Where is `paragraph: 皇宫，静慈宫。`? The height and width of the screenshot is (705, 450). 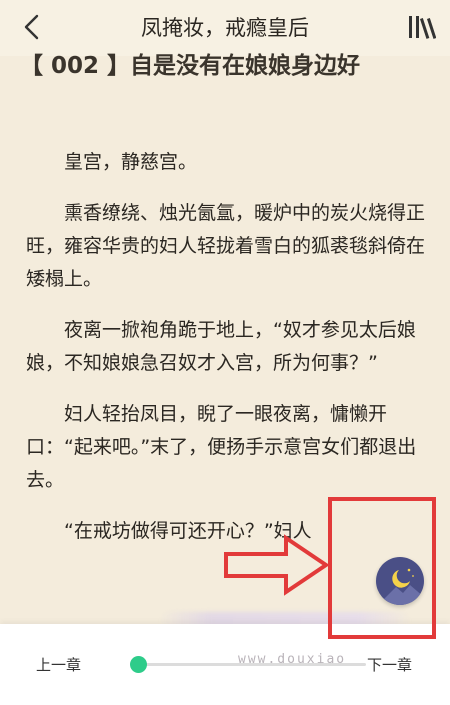
paragraph: 皇宫，静慈宫。 is located at coordinates (131, 162).